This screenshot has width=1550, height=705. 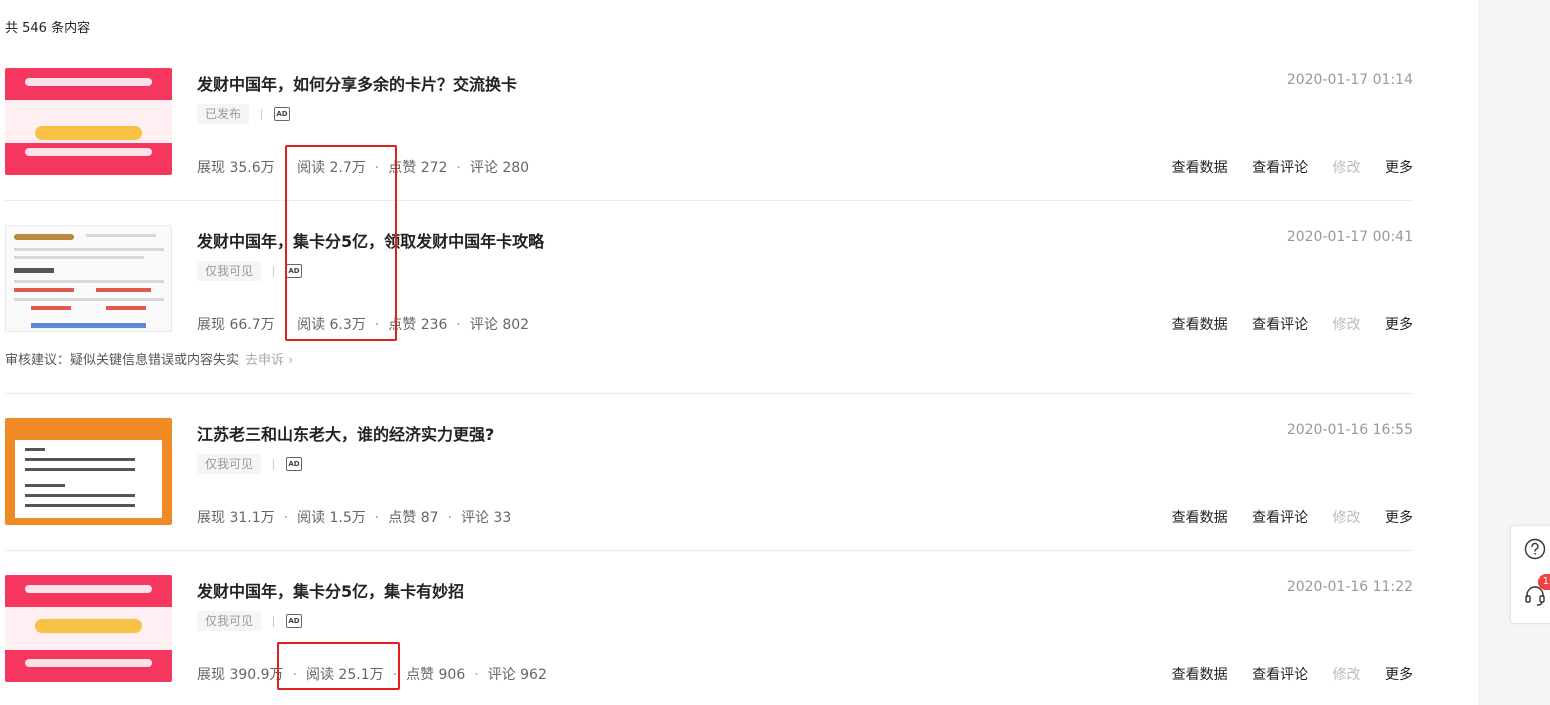 What do you see at coordinates (486, 518) in the screenshot?
I see `comments-stat: 评论 33` at bounding box center [486, 518].